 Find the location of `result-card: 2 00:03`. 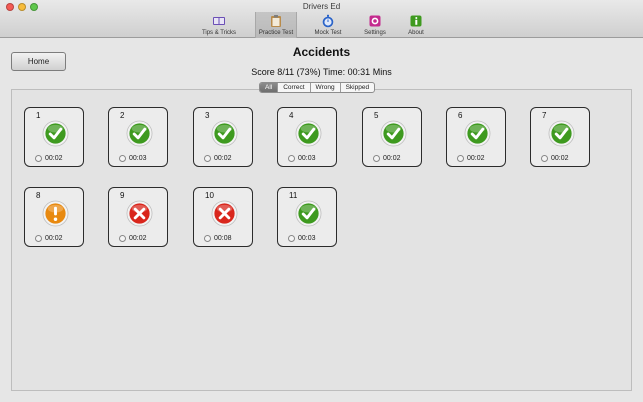

result-card: 2 00:03 is located at coordinates (138, 137).